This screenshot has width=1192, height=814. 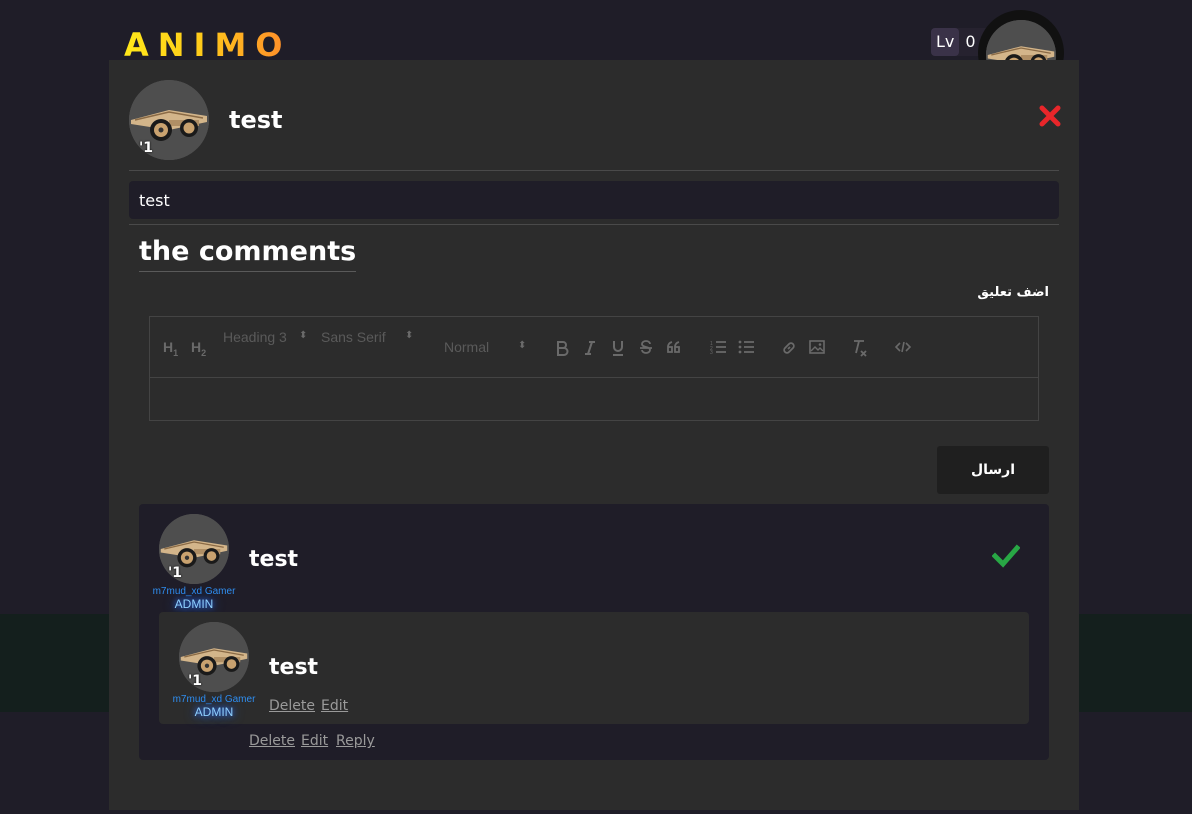 What do you see at coordinates (292, 706) in the screenshot?
I see `reply-delete-link: Delete` at bounding box center [292, 706].